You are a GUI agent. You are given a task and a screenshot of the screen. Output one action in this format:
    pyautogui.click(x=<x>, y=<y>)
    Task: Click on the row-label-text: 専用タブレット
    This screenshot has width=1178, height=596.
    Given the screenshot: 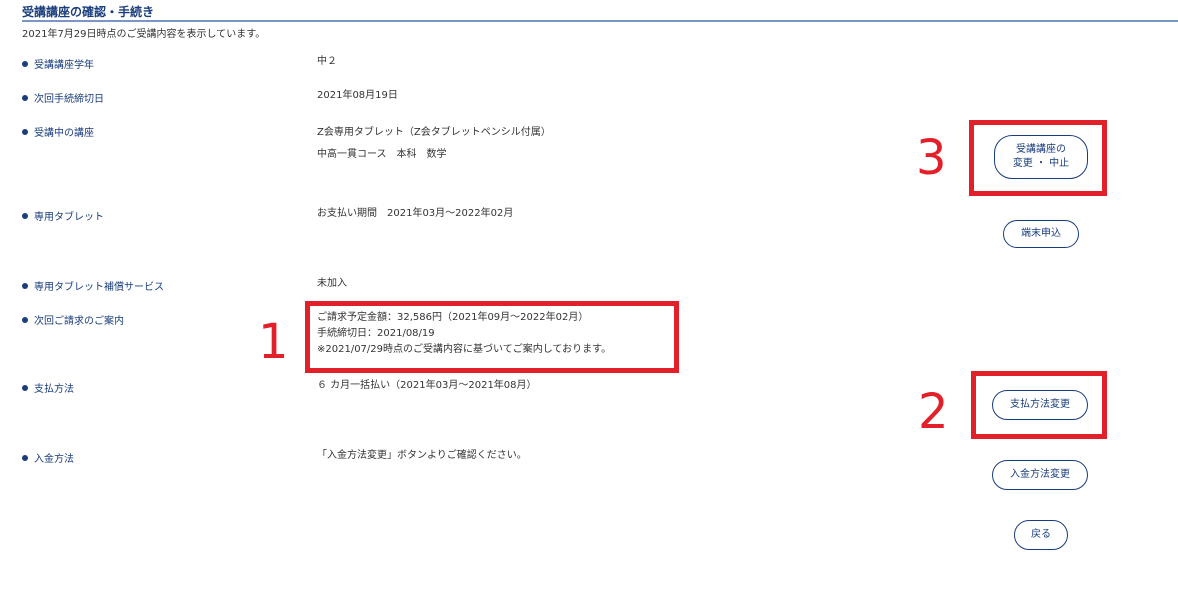 What is the action you would take?
    pyautogui.click(x=69, y=217)
    